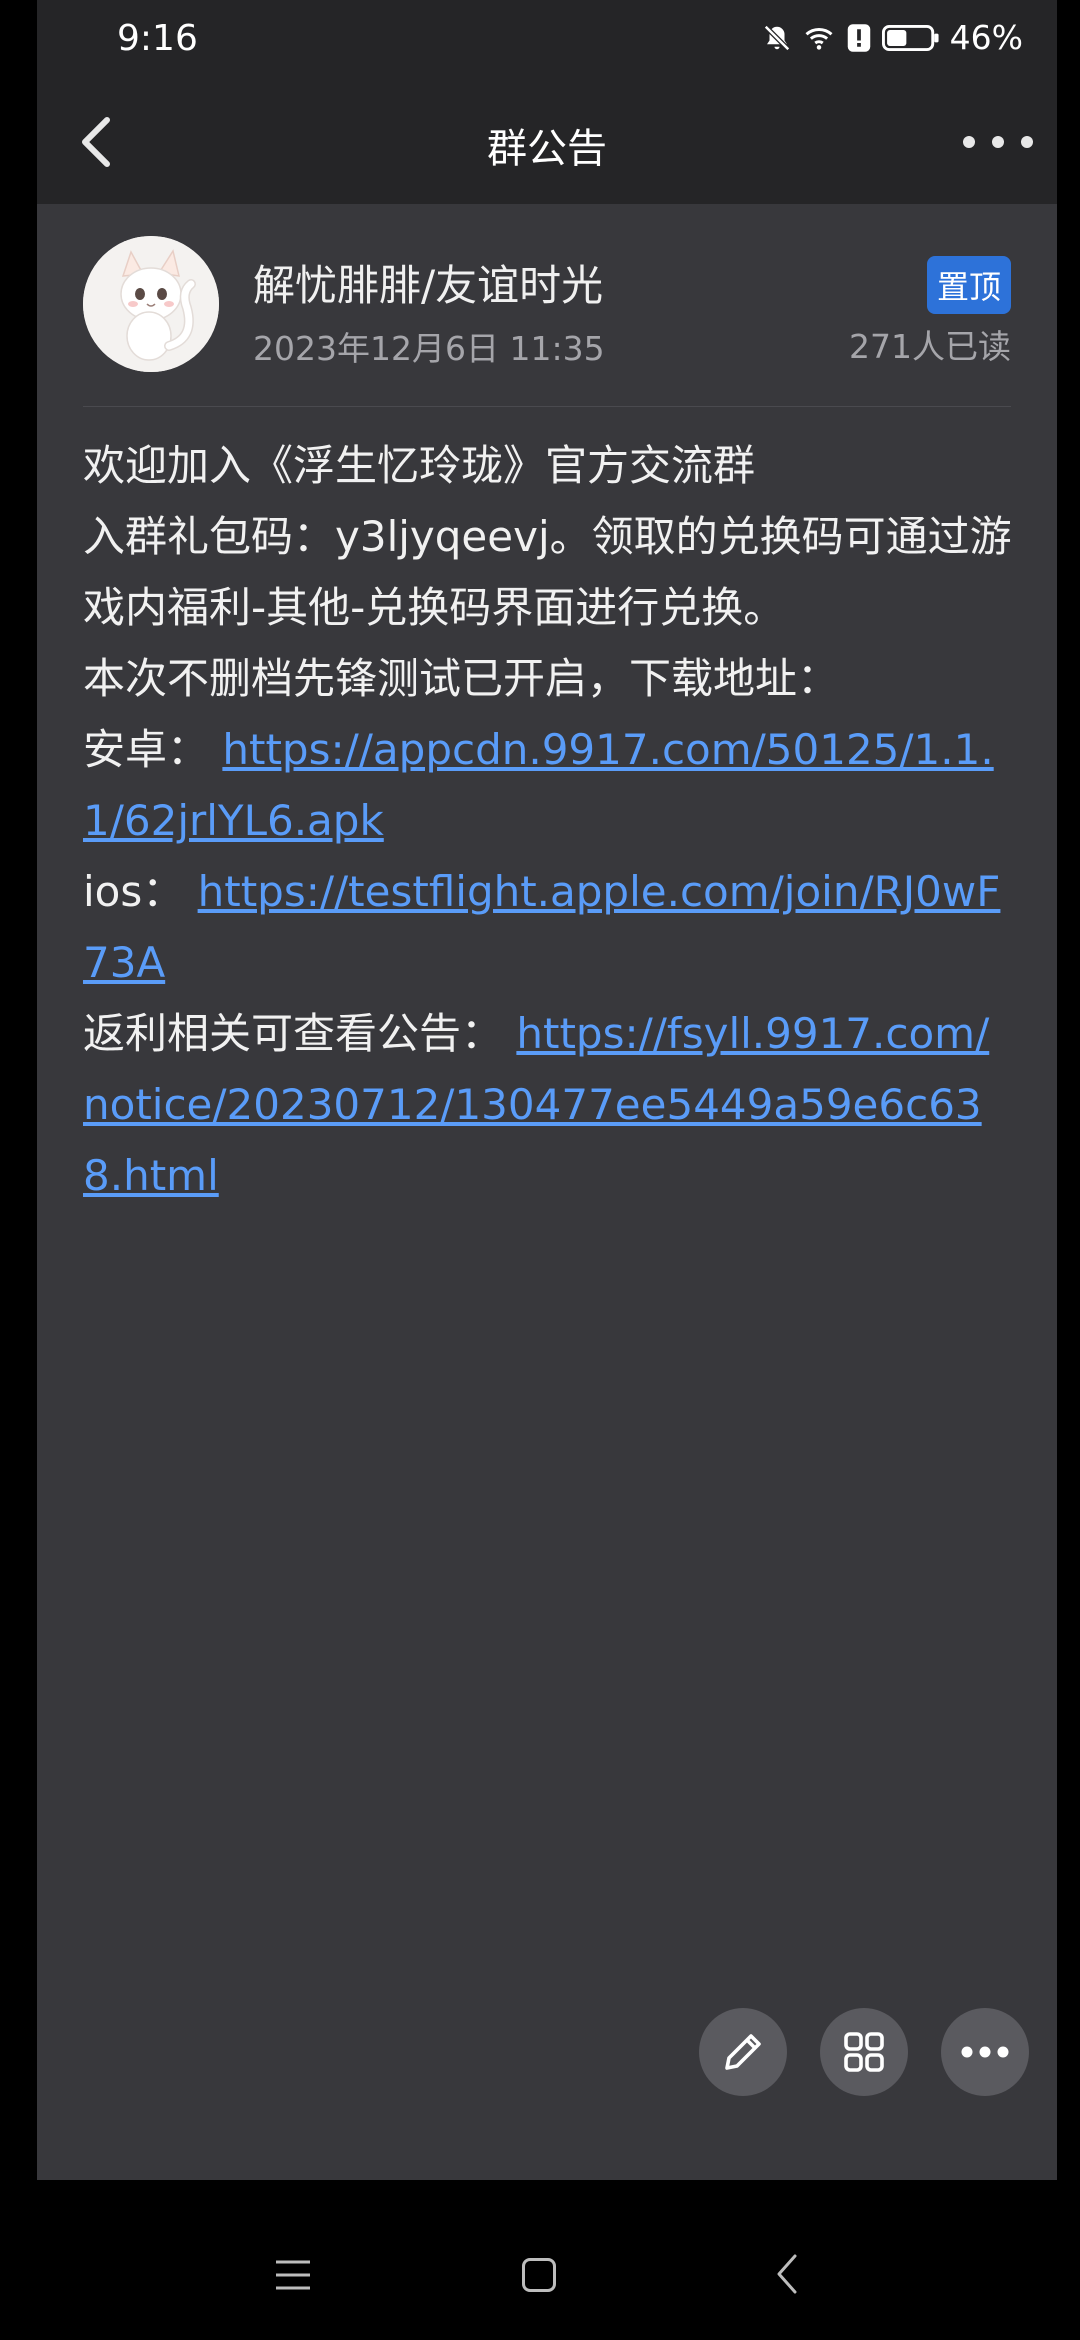 This screenshot has height=2340, width=1080. Describe the element at coordinates (819, 38) in the screenshot. I see `wifi-icon` at that location.